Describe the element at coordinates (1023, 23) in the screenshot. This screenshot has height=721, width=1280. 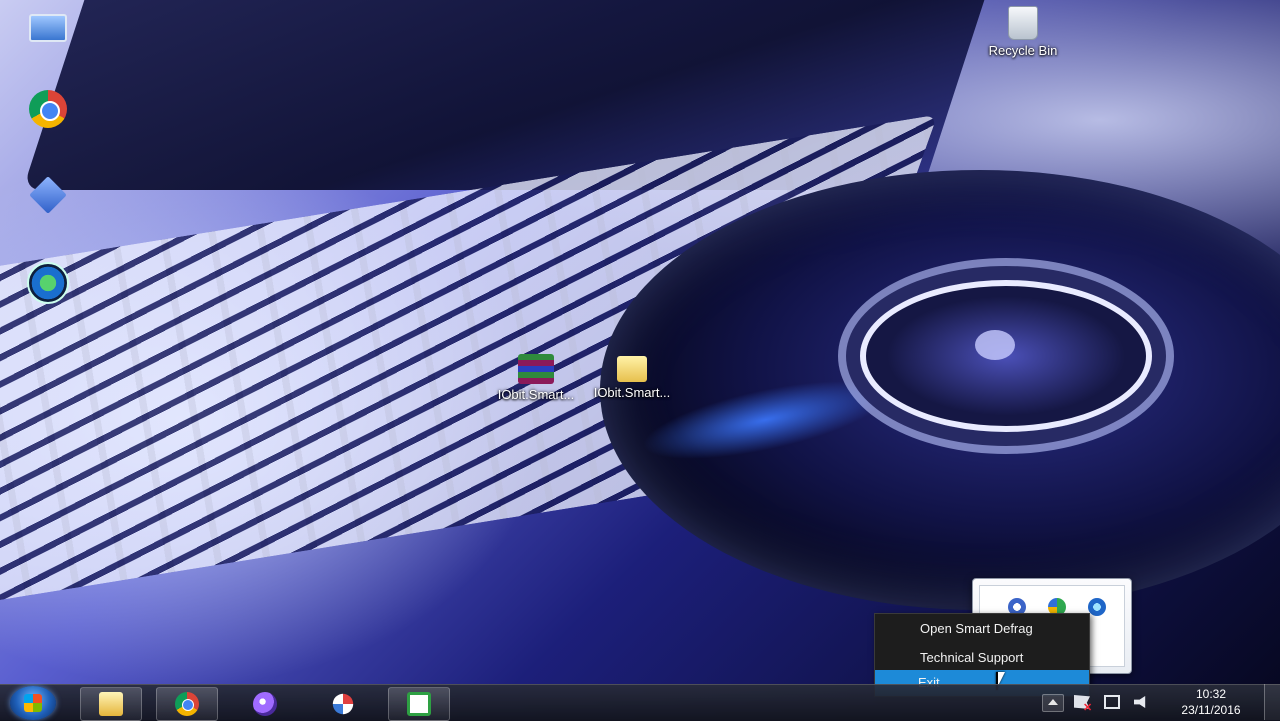
I see `recycle-bin-icon` at that location.